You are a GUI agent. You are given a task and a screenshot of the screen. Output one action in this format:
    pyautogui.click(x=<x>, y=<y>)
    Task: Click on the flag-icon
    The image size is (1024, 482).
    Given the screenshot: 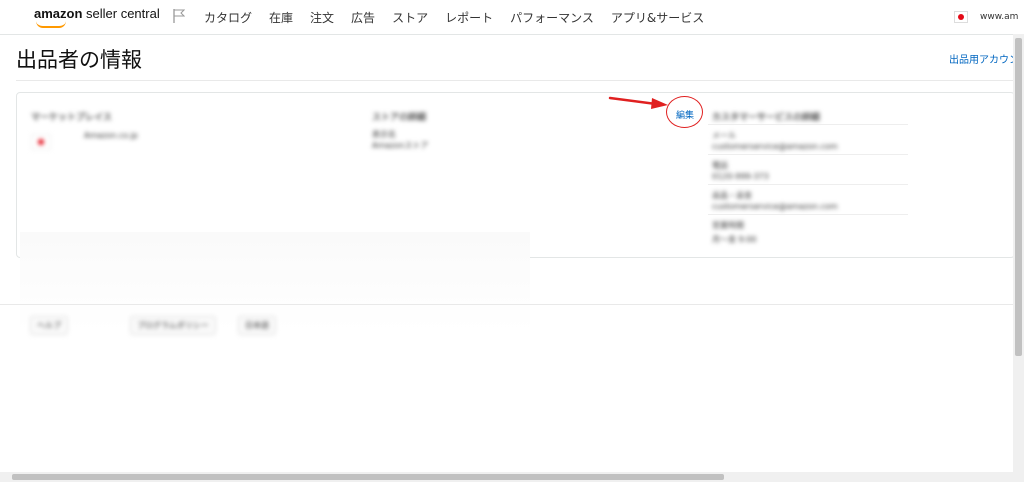 What is the action you would take?
    pyautogui.click(x=179, y=16)
    